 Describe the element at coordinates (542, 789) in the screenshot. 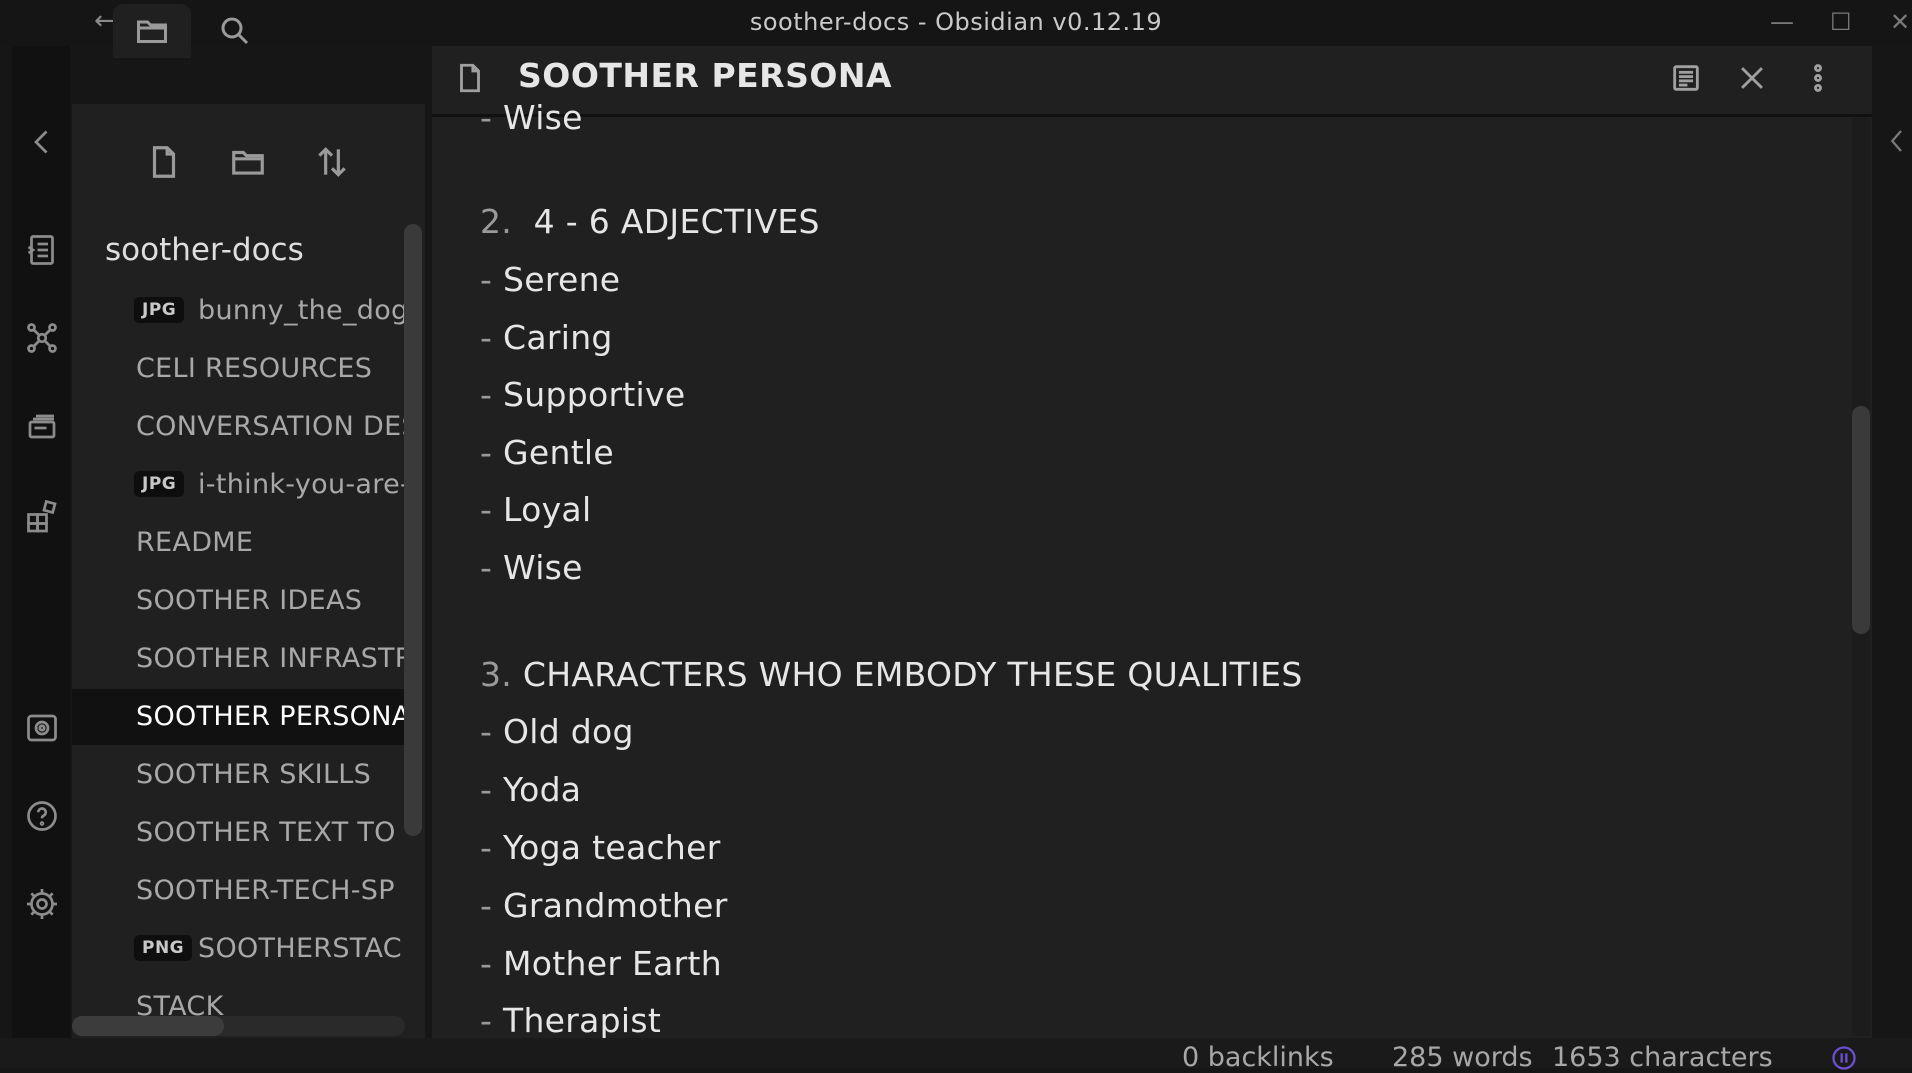

I see `line-text: Yoda` at that location.